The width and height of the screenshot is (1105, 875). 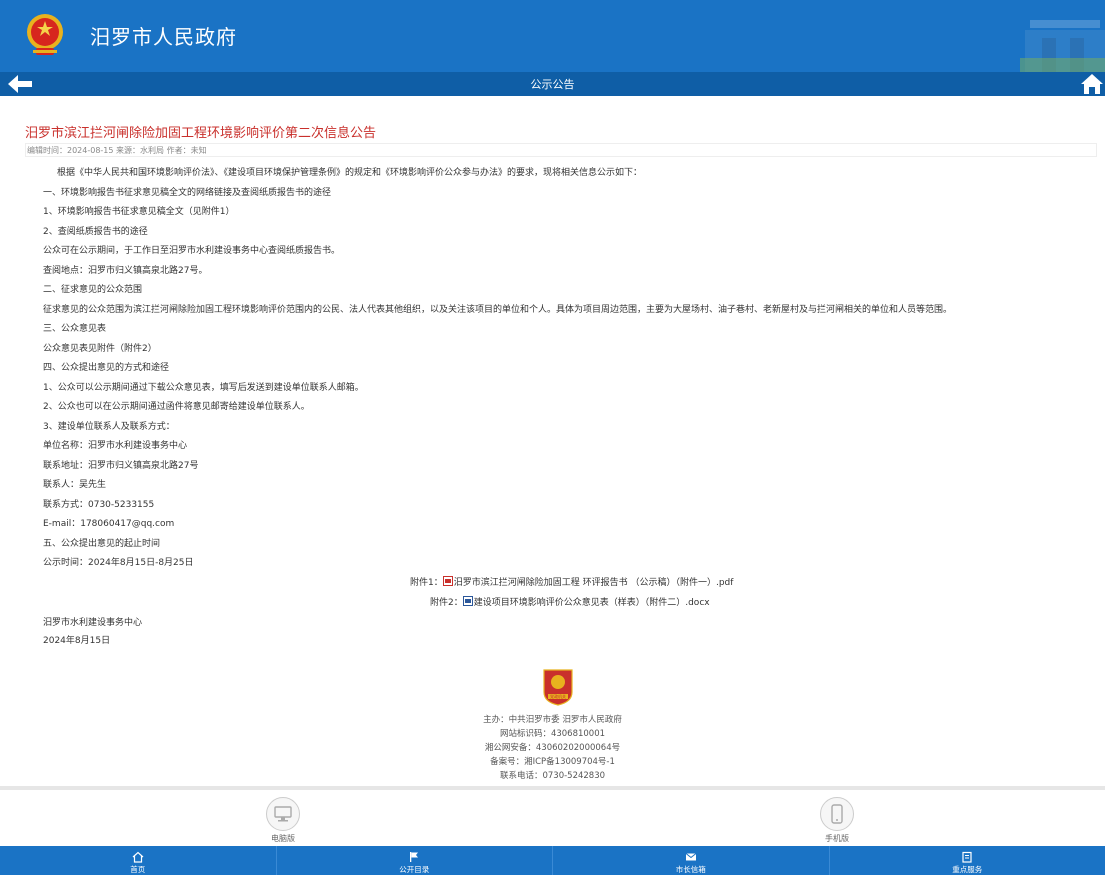 What do you see at coordinates (45, 34) in the screenshot?
I see `national-emblem-icon` at bounding box center [45, 34].